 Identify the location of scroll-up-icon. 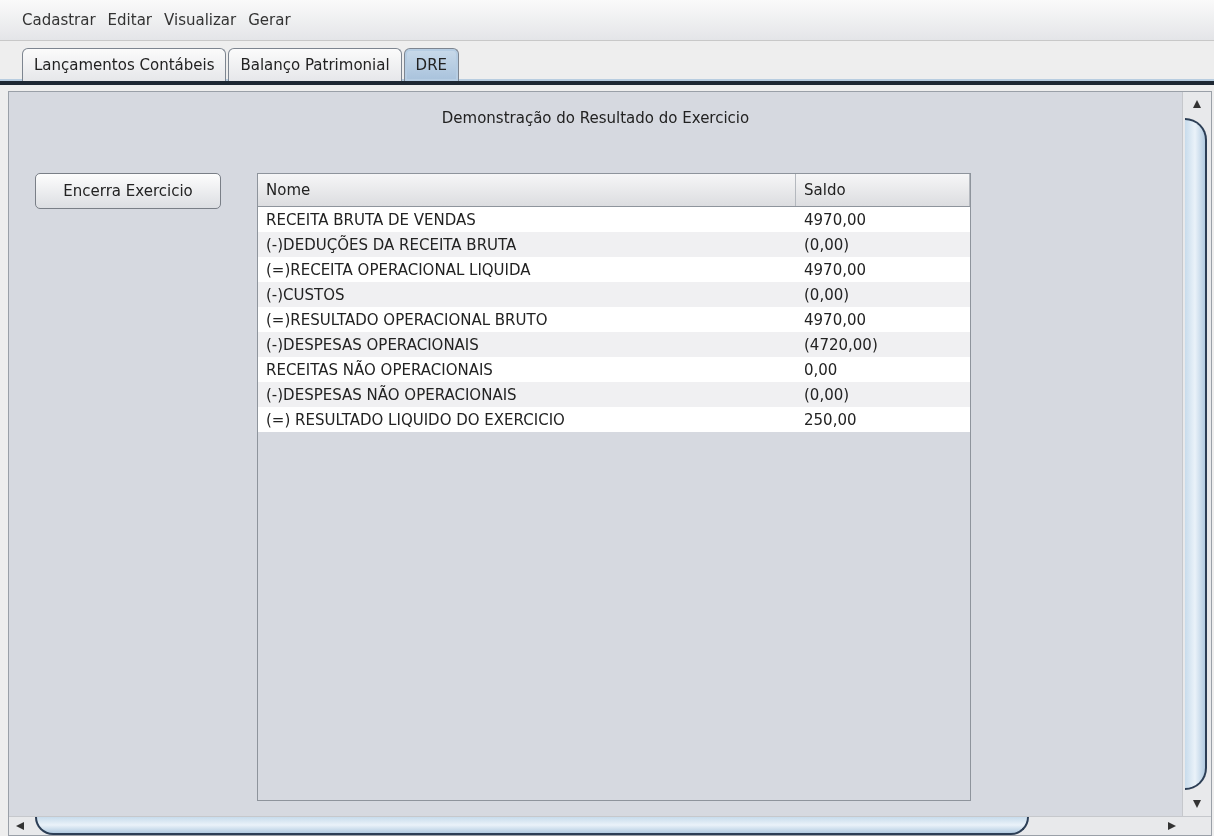
(1197, 104).